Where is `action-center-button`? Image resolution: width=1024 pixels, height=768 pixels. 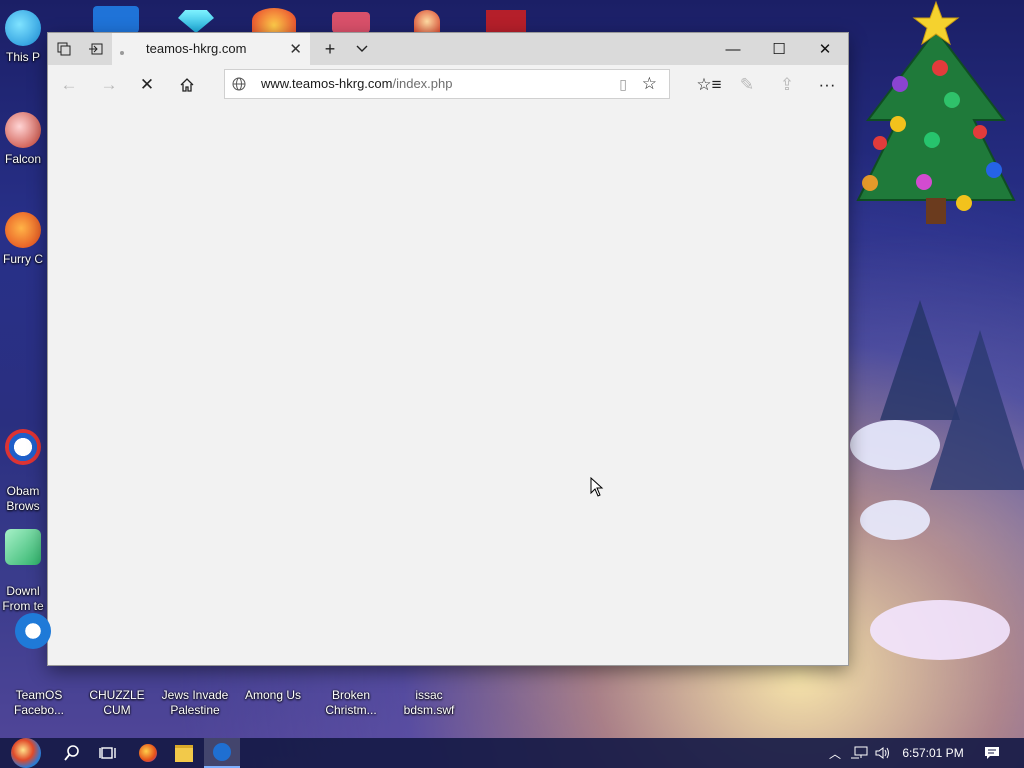 action-center-button is located at coordinates (992, 753).